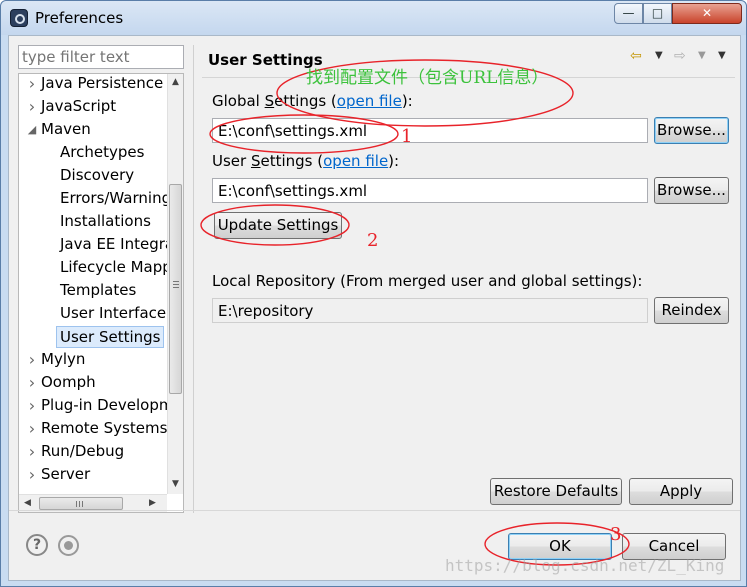 The width and height of the screenshot is (747, 587). I want to click on tree-item: › JavaScript, so click(93, 106).